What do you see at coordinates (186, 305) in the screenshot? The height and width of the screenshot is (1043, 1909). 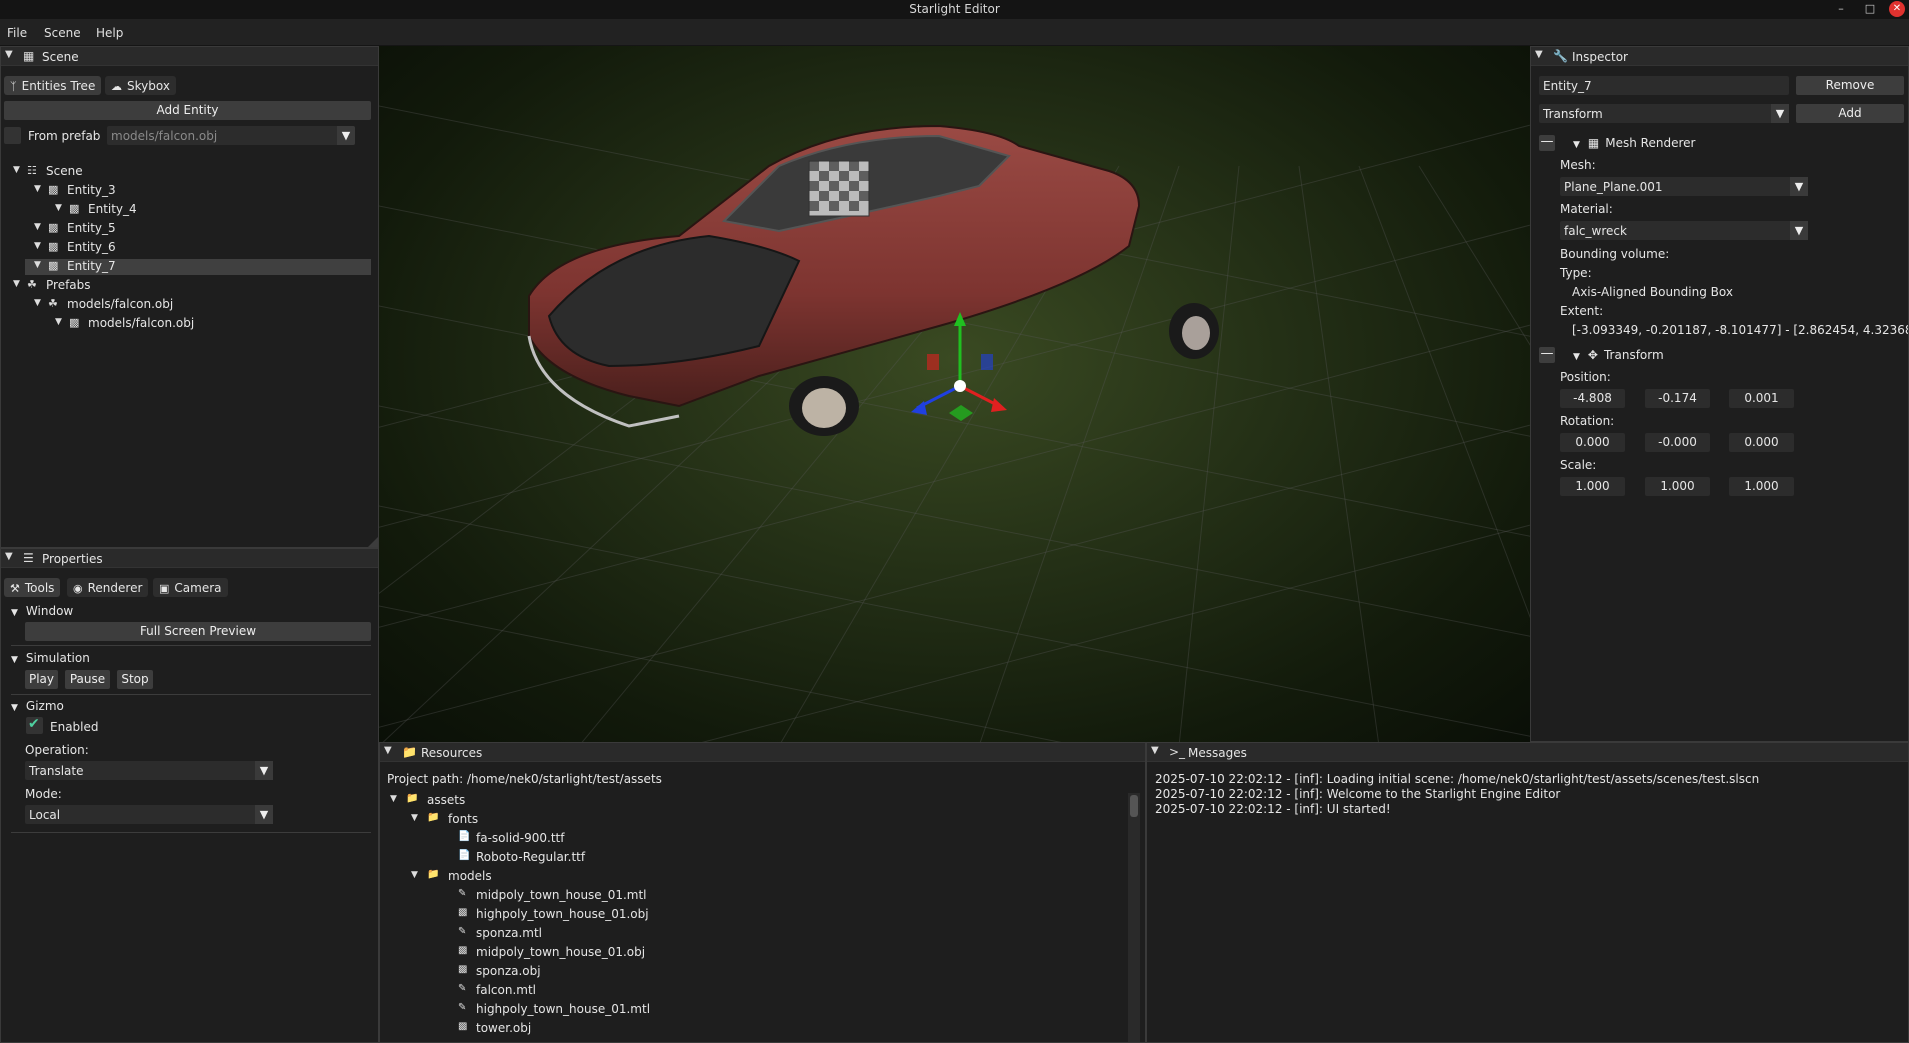 I see `tree-item: ▼ ☘ models/falcon.obj` at bounding box center [186, 305].